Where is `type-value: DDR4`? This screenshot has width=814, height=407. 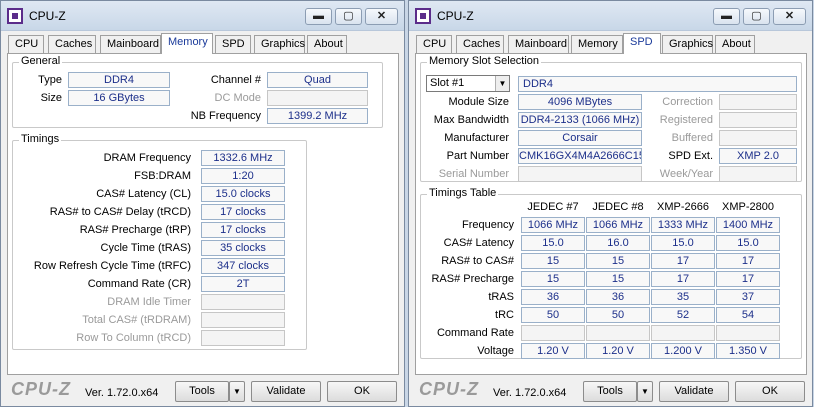
type-value: DDR4 is located at coordinates (119, 80).